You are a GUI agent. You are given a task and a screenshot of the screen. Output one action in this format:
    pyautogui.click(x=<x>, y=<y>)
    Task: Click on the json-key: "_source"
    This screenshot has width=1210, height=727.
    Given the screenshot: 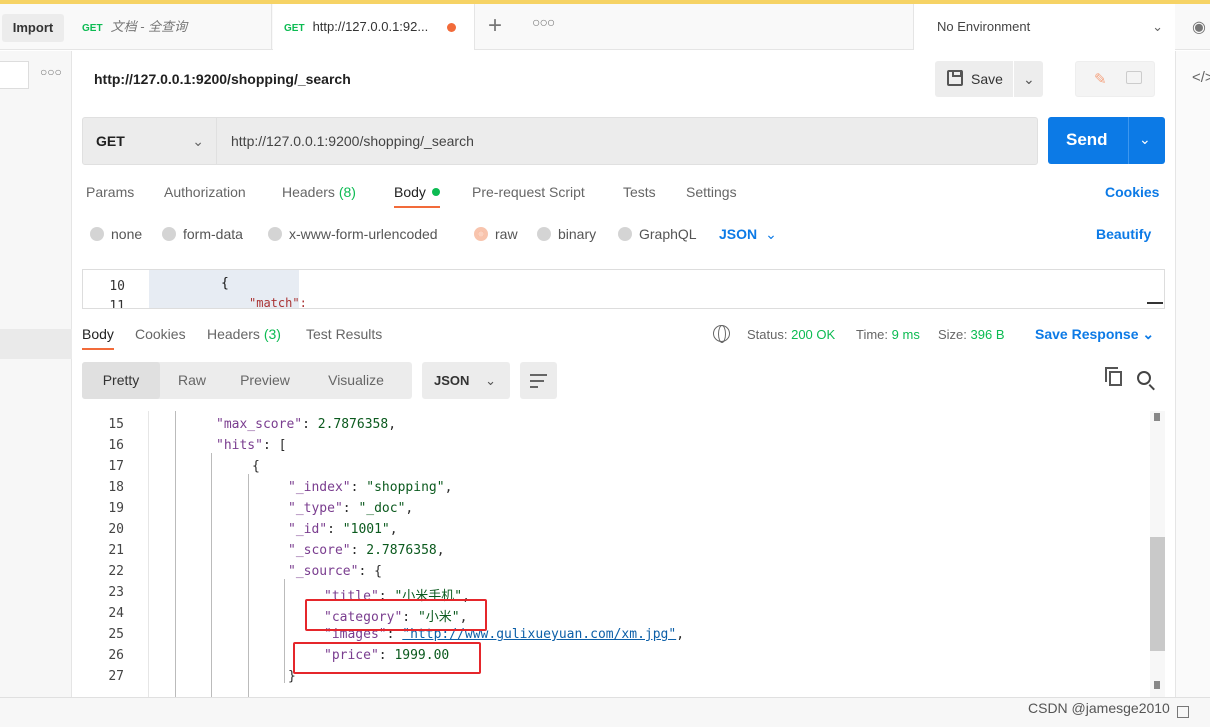 What is the action you would take?
    pyautogui.click(x=323, y=571)
    